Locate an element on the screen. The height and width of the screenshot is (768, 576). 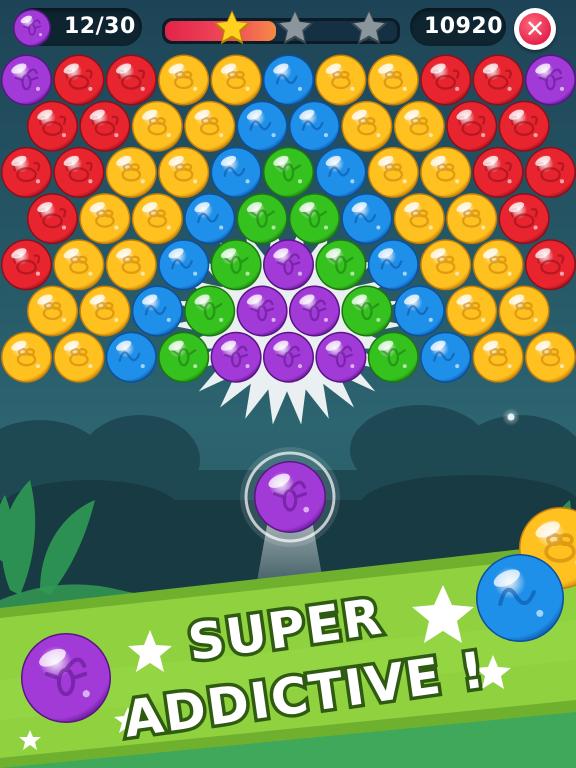
score-text: 10920 is located at coordinates (464, 26).